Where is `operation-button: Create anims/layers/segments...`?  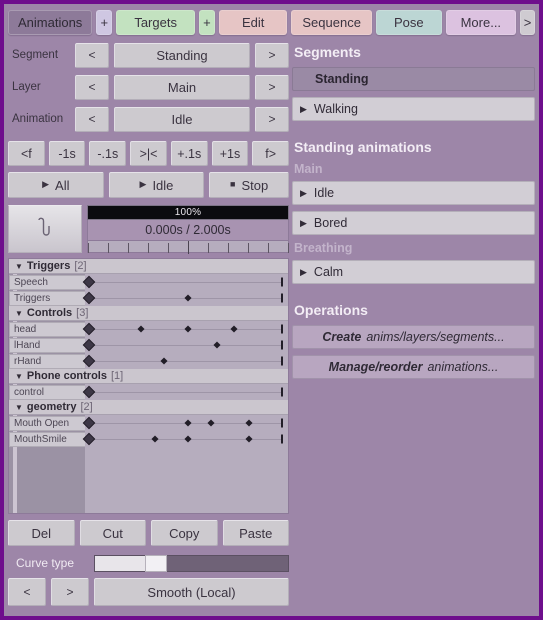 operation-button: Create anims/layers/segments... is located at coordinates (413, 337).